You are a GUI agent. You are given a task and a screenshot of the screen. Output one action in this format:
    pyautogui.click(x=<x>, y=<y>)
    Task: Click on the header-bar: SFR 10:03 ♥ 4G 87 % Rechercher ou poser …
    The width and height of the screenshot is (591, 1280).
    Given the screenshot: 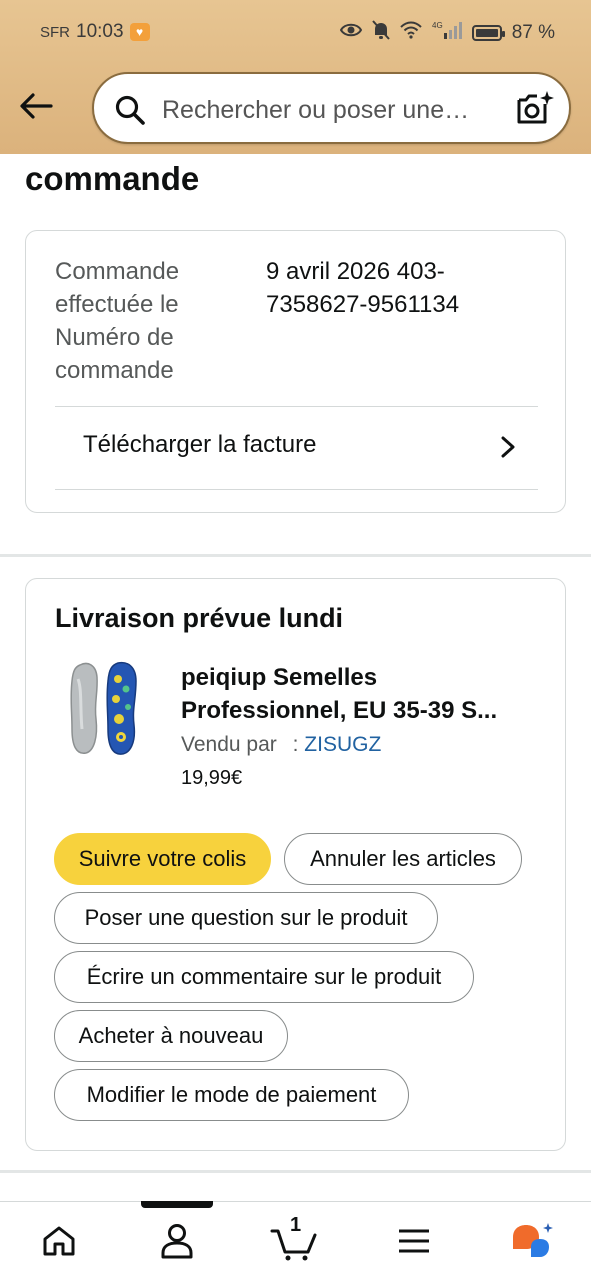 What is the action you would take?
    pyautogui.click(x=295, y=77)
    